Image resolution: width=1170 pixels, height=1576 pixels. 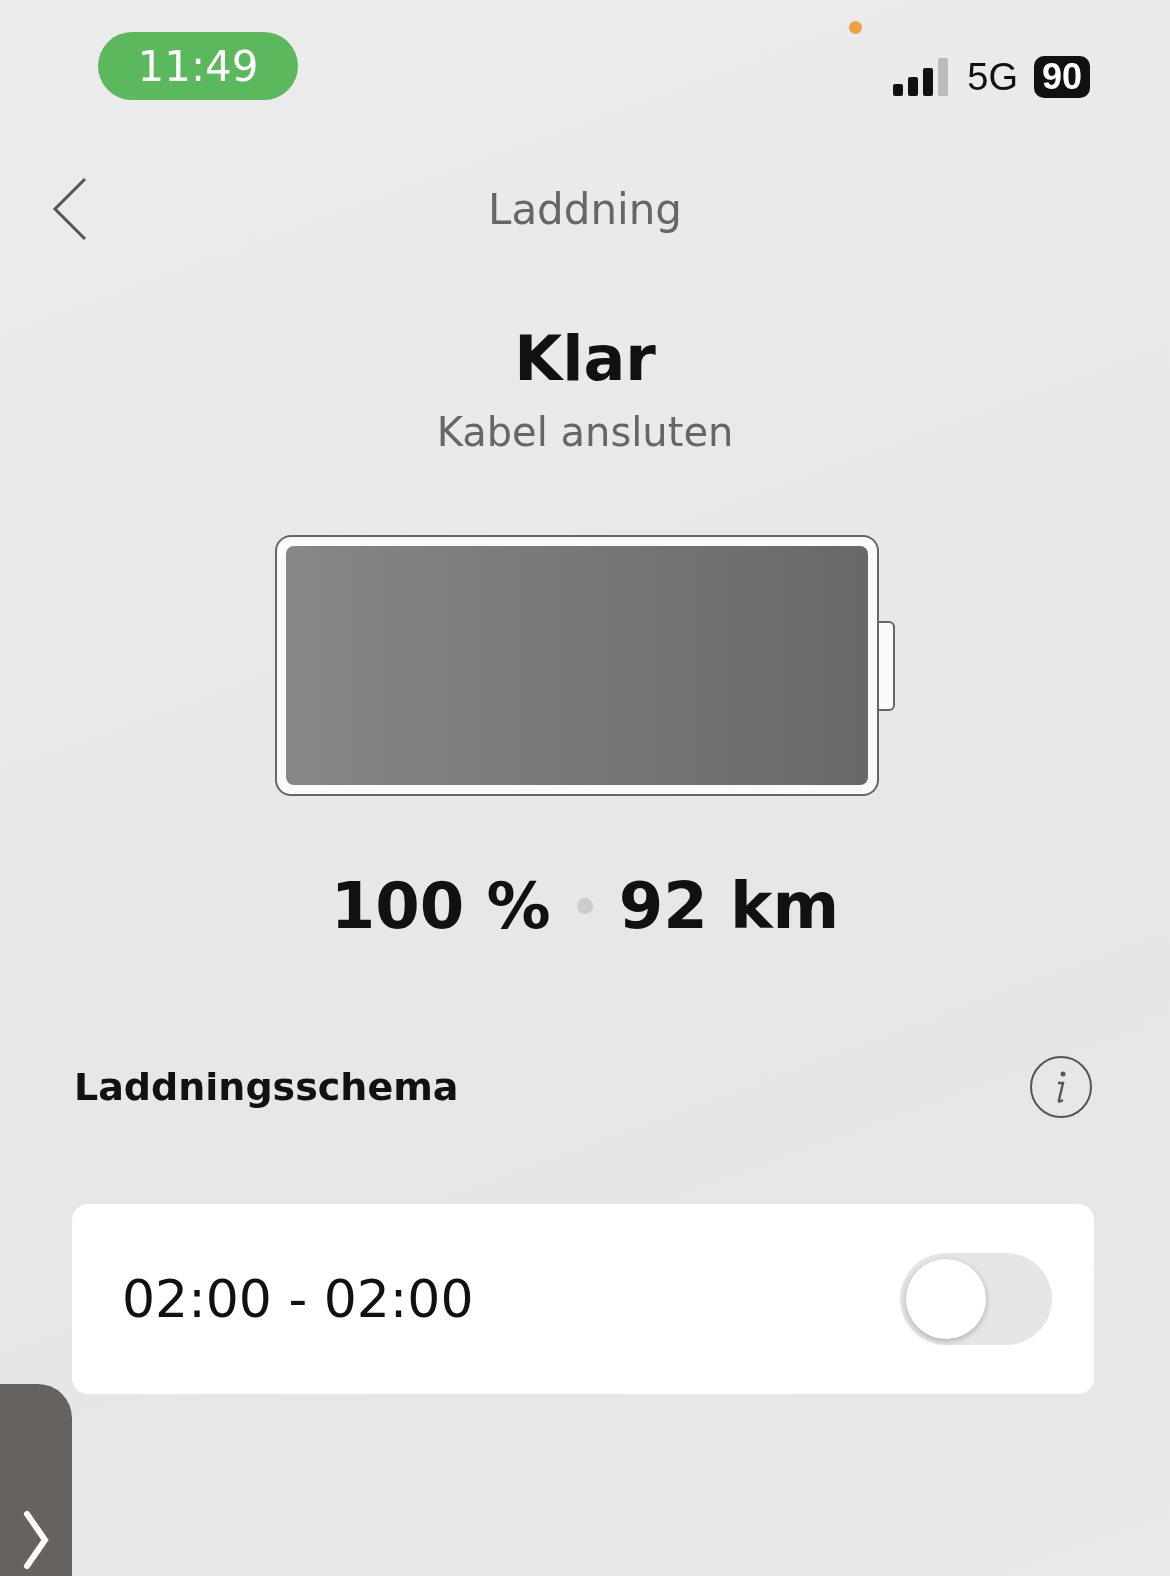 I want to click on status-time: 11:49, so click(x=198, y=66).